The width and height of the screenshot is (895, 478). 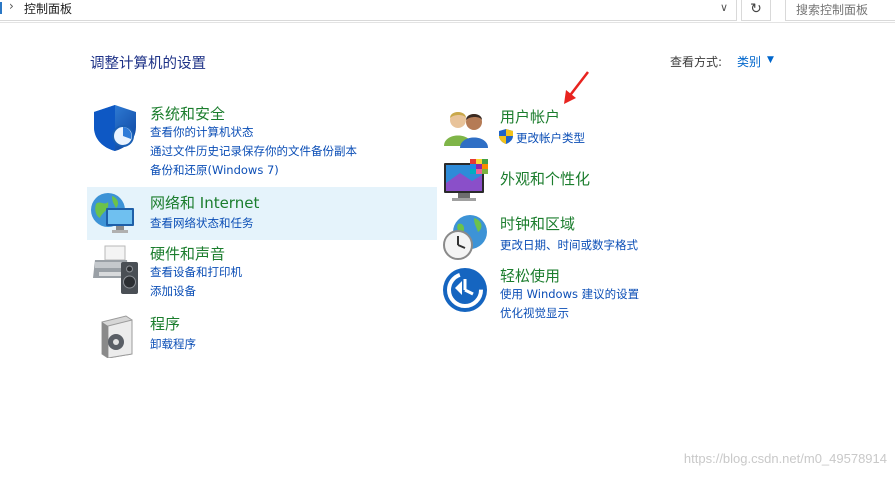 What do you see at coordinates (117, 336) in the screenshot?
I see `programs-box-icon` at bounding box center [117, 336].